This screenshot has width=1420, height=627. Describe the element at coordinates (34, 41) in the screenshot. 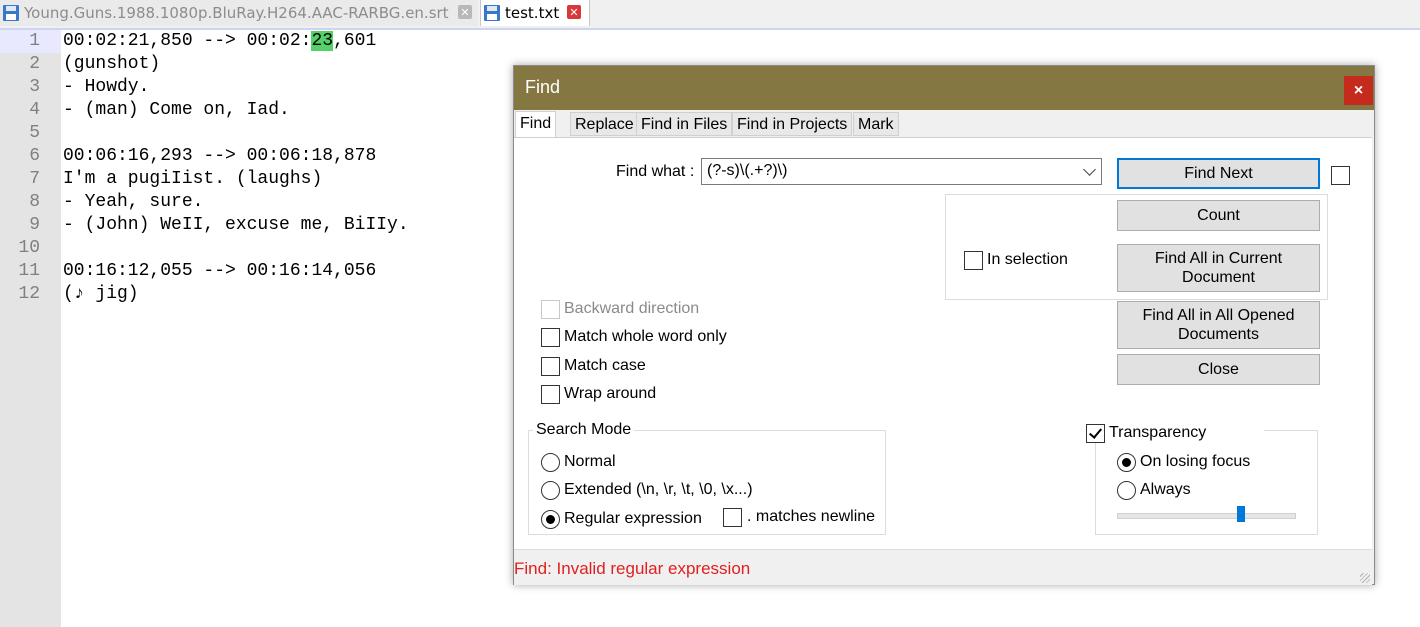

I see `line-number: 1` at that location.